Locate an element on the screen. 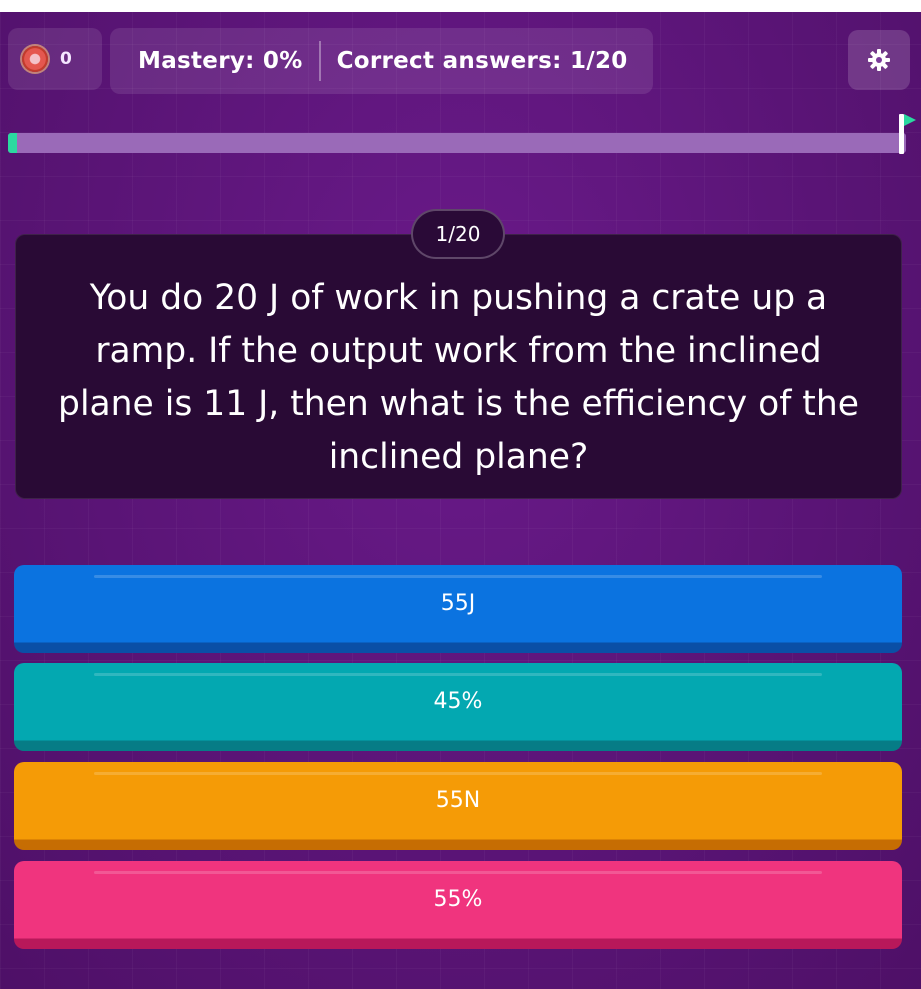  answer-option-b: 45% is located at coordinates (458, 707).